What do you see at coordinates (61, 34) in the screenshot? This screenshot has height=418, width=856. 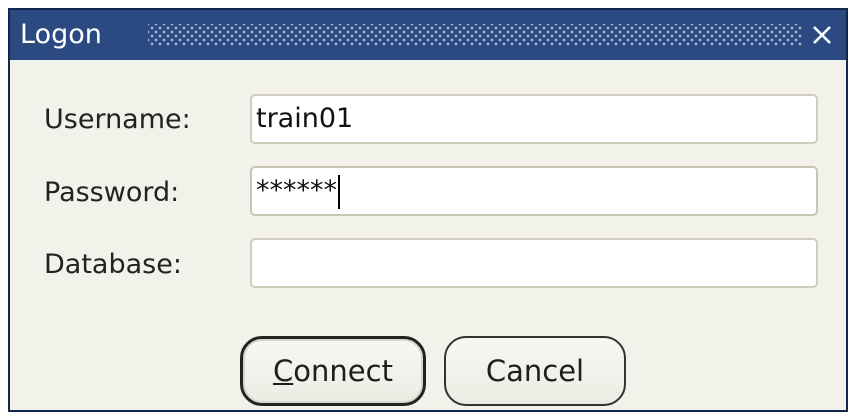 I see `window-title: Logon` at bounding box center [61, 34].